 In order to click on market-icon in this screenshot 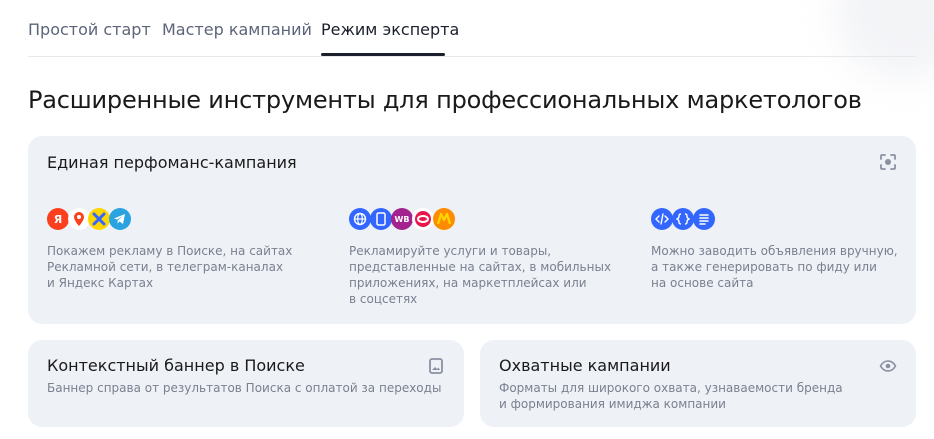, I will do `click(444, 219)`.